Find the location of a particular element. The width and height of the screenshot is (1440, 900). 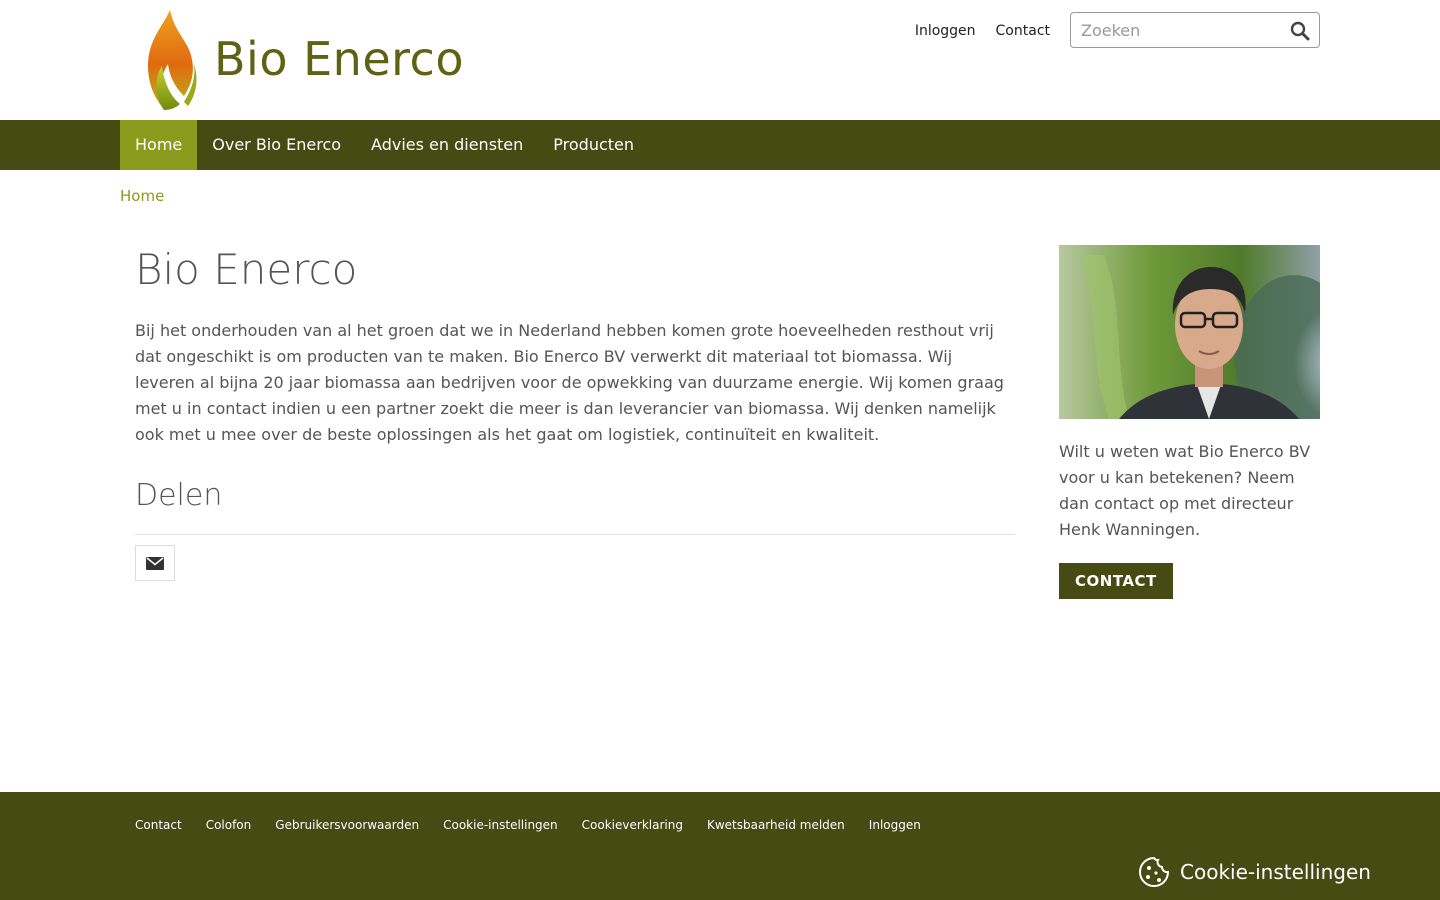

cookie-settings-label: Cookie-instellingen is located at coordinates (1275, 872).